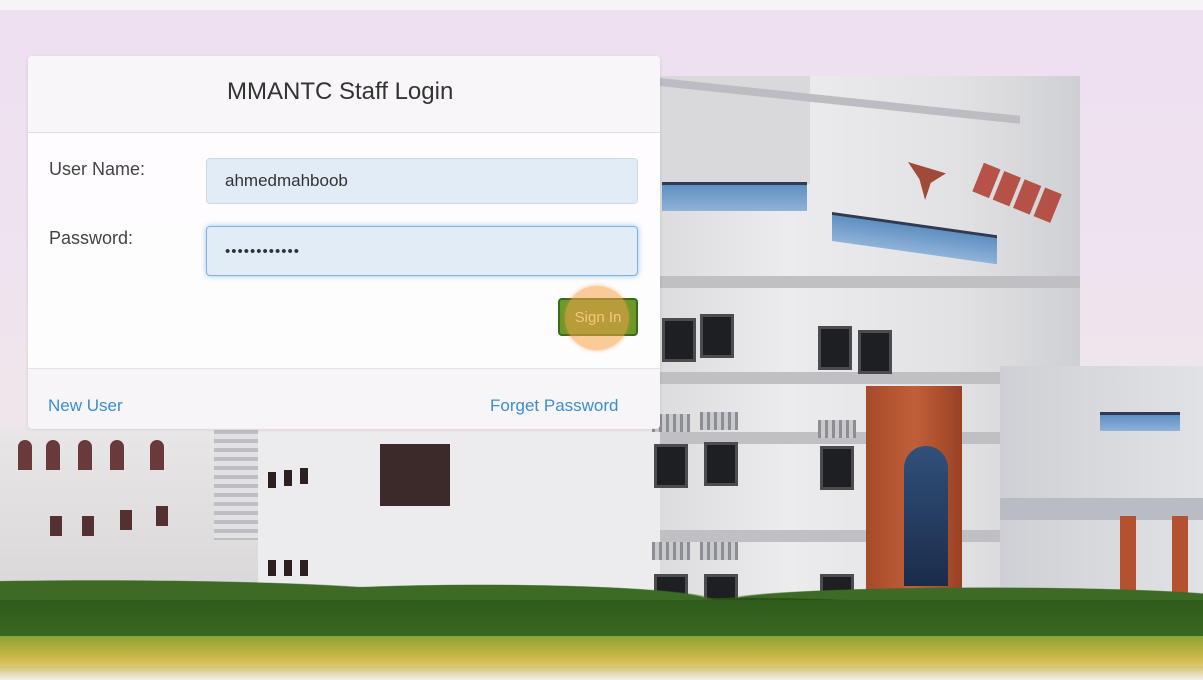  I want to click on signin-area: Sign In, so click(598, 318).